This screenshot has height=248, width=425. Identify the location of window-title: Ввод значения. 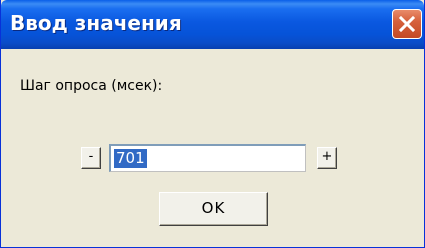
(96, 23).